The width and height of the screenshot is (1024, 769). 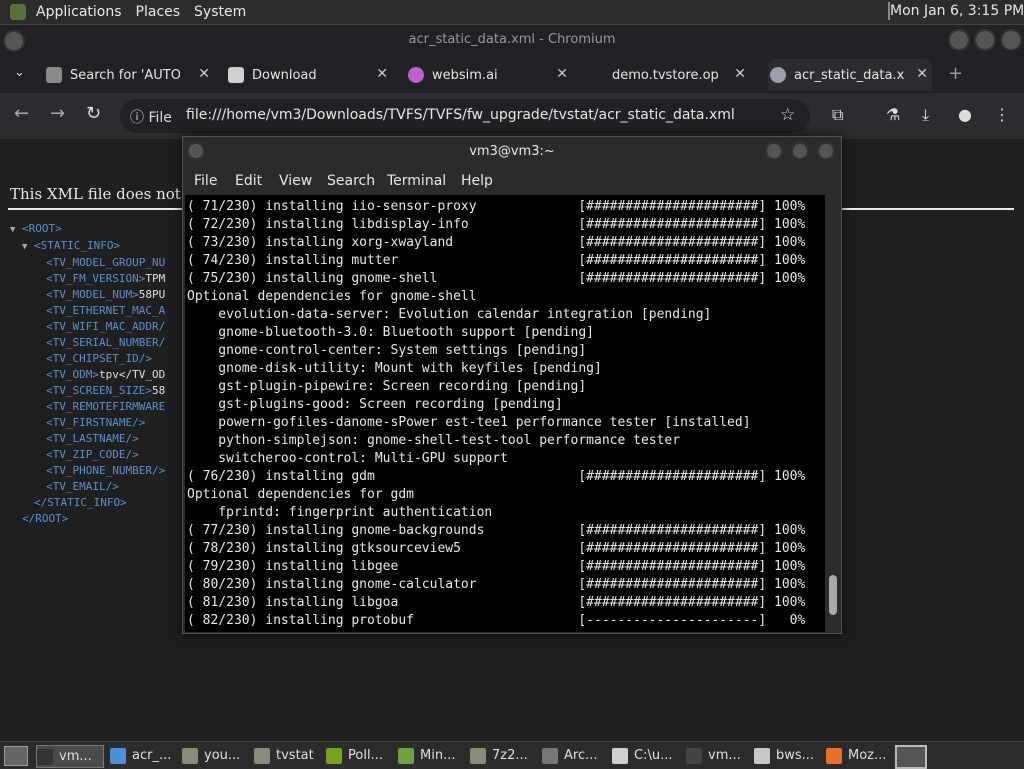 I want to click on new-tab-plus-icon: +, so click(x=955, y=73).